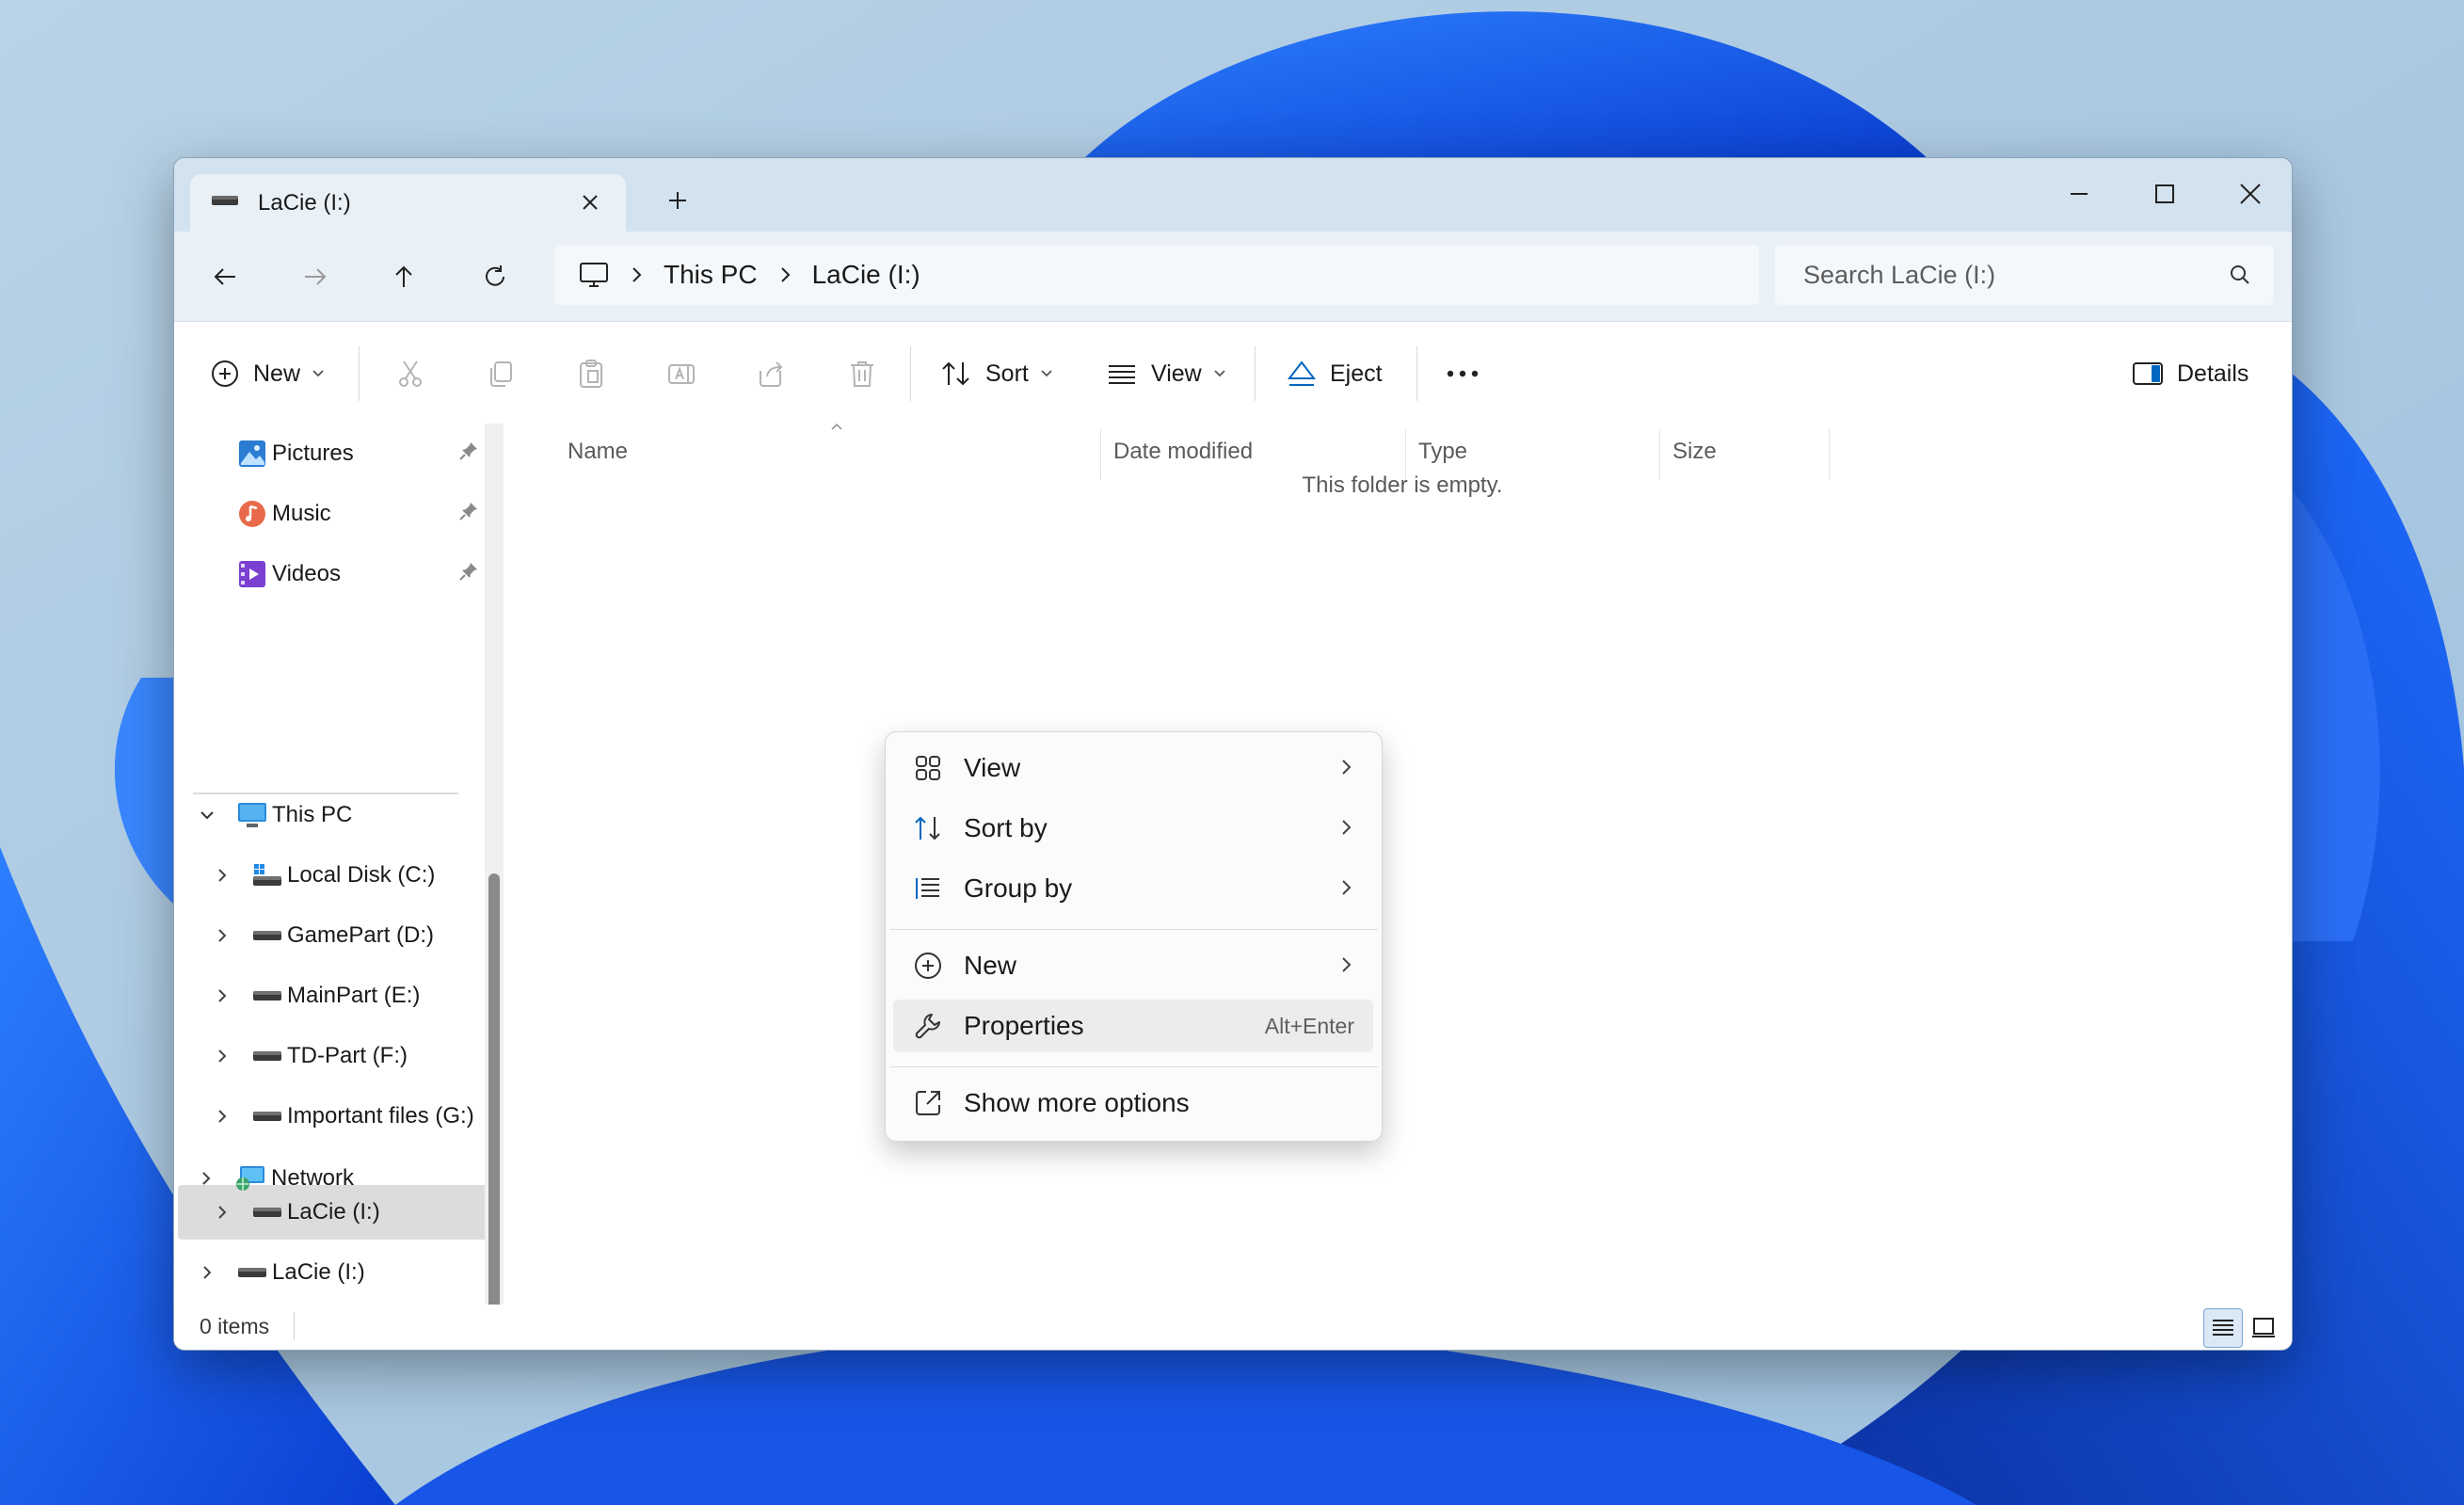 Image resolution: width=2464 pixels, height=1505 pixels. Describe the element at coordinates (329, 996) in the screenshot. I see `sidebar-item-mainpart-e: MainPart (E:)` at that location.